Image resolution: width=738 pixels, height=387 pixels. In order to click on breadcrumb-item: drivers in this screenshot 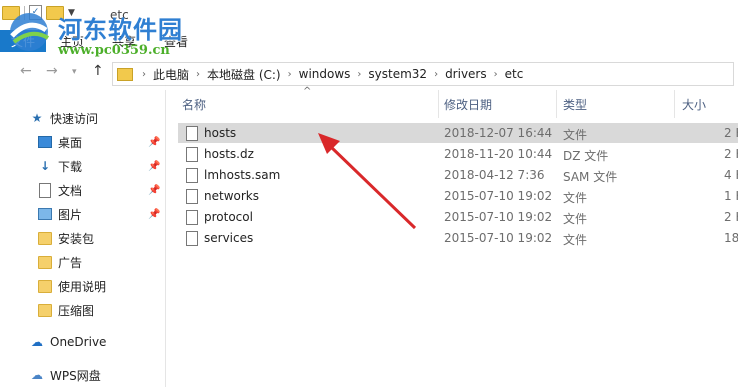, I will do `click(466, 74)`.